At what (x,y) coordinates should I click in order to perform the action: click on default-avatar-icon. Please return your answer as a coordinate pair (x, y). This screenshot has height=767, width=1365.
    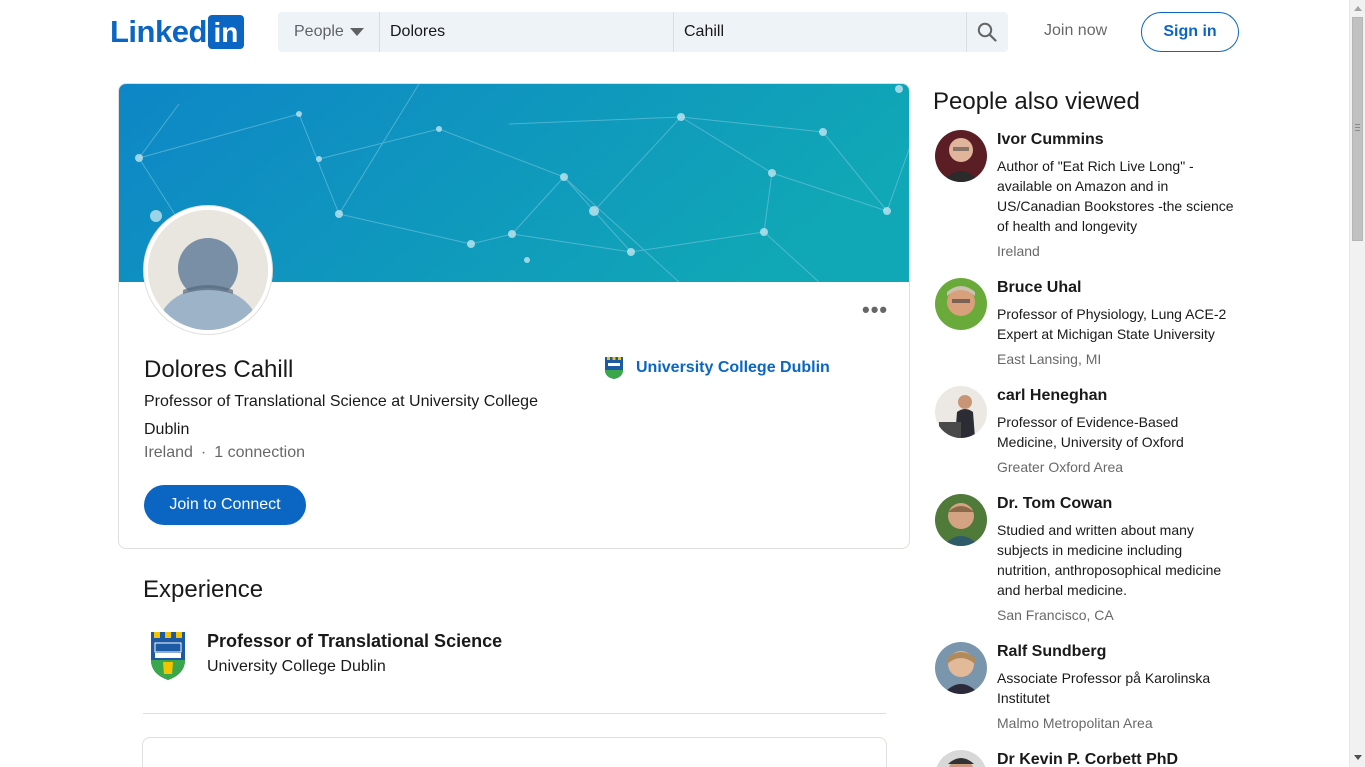
    Looking at the image, I should click on (208, 270).